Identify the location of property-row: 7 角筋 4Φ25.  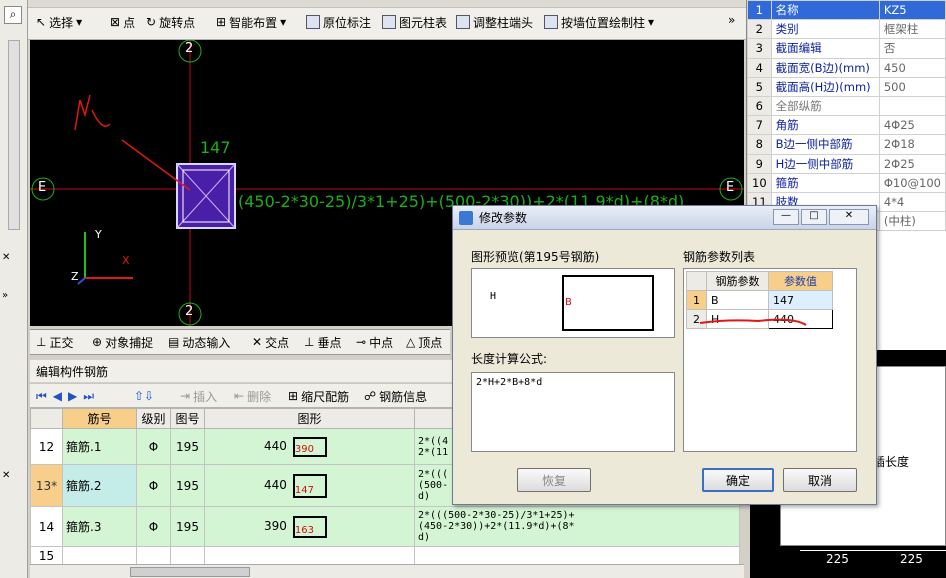
(846, 125).